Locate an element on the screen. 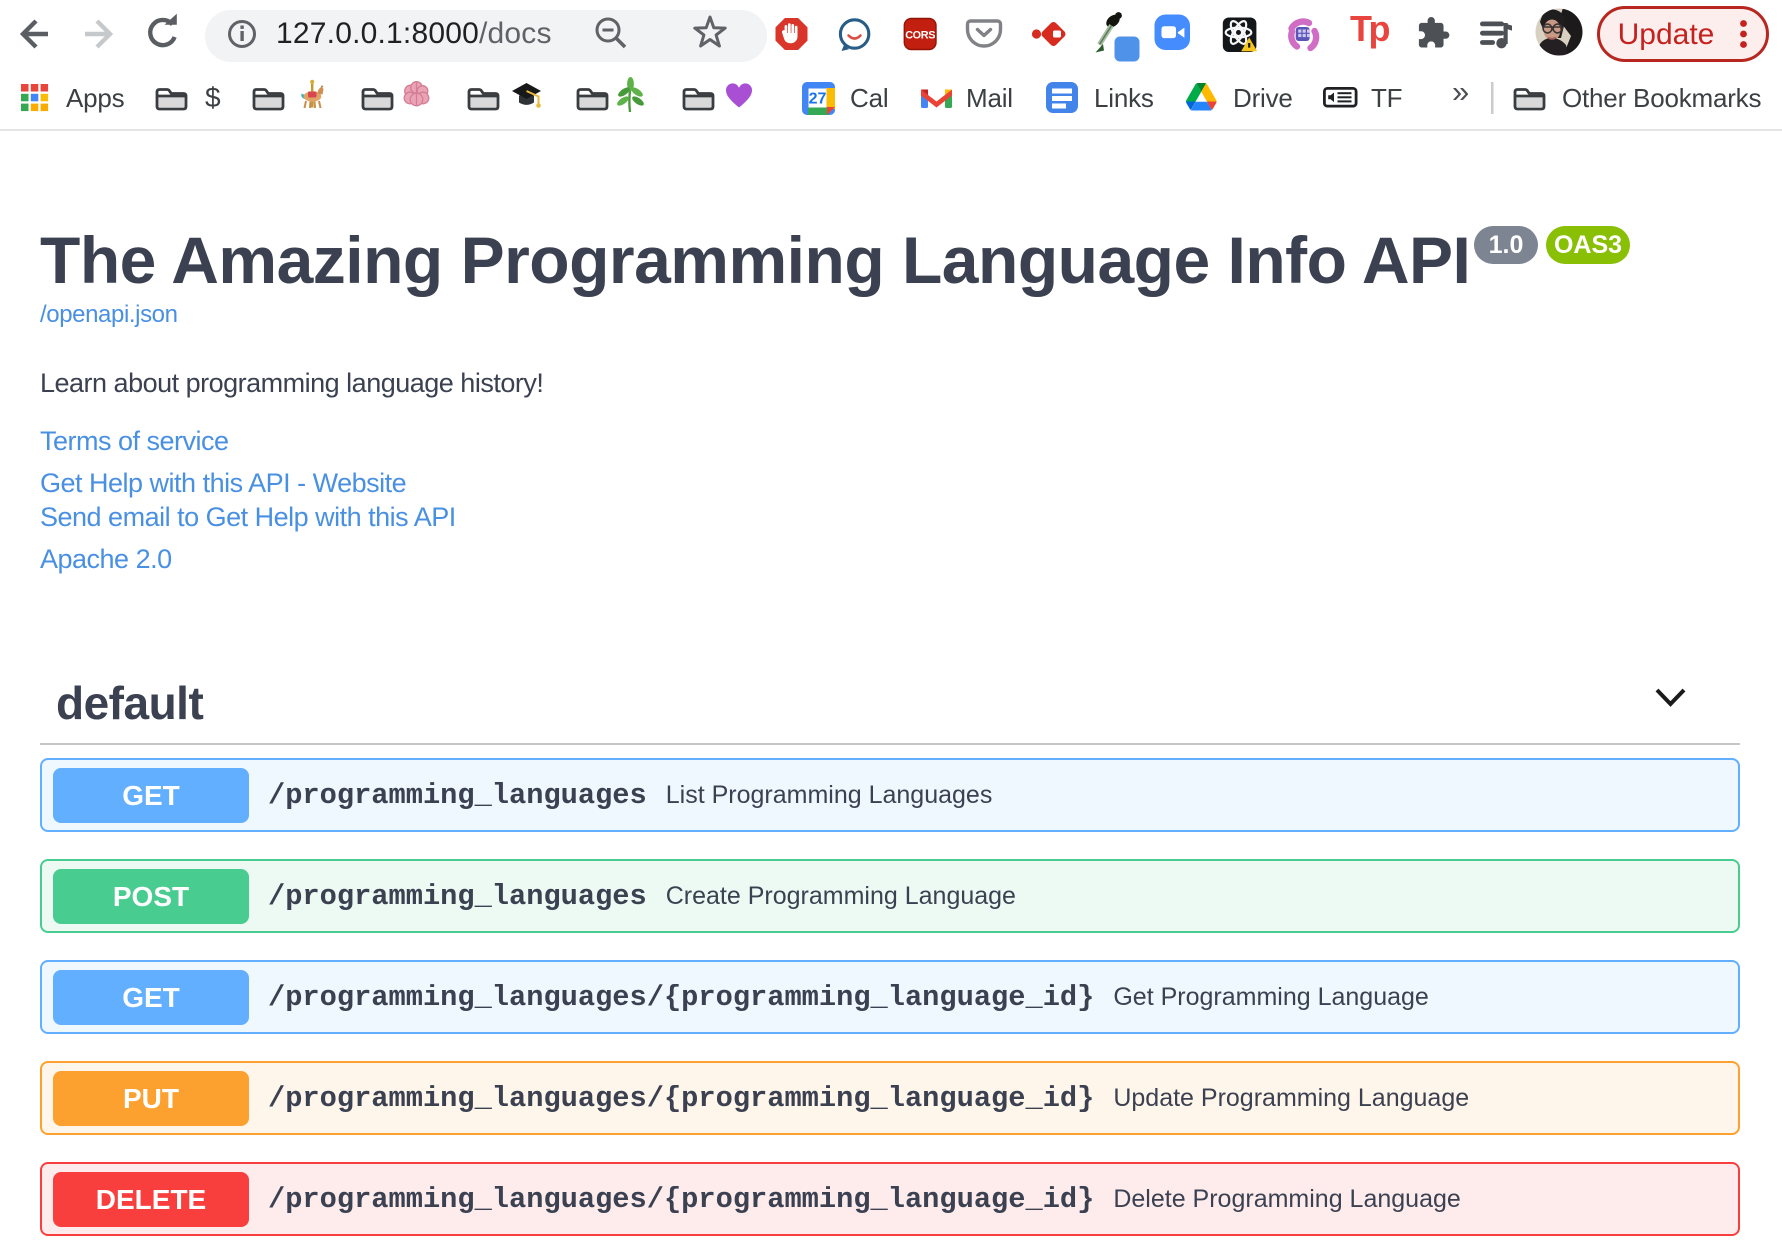  svg-text: CORS is located at coordinates (920, 36).